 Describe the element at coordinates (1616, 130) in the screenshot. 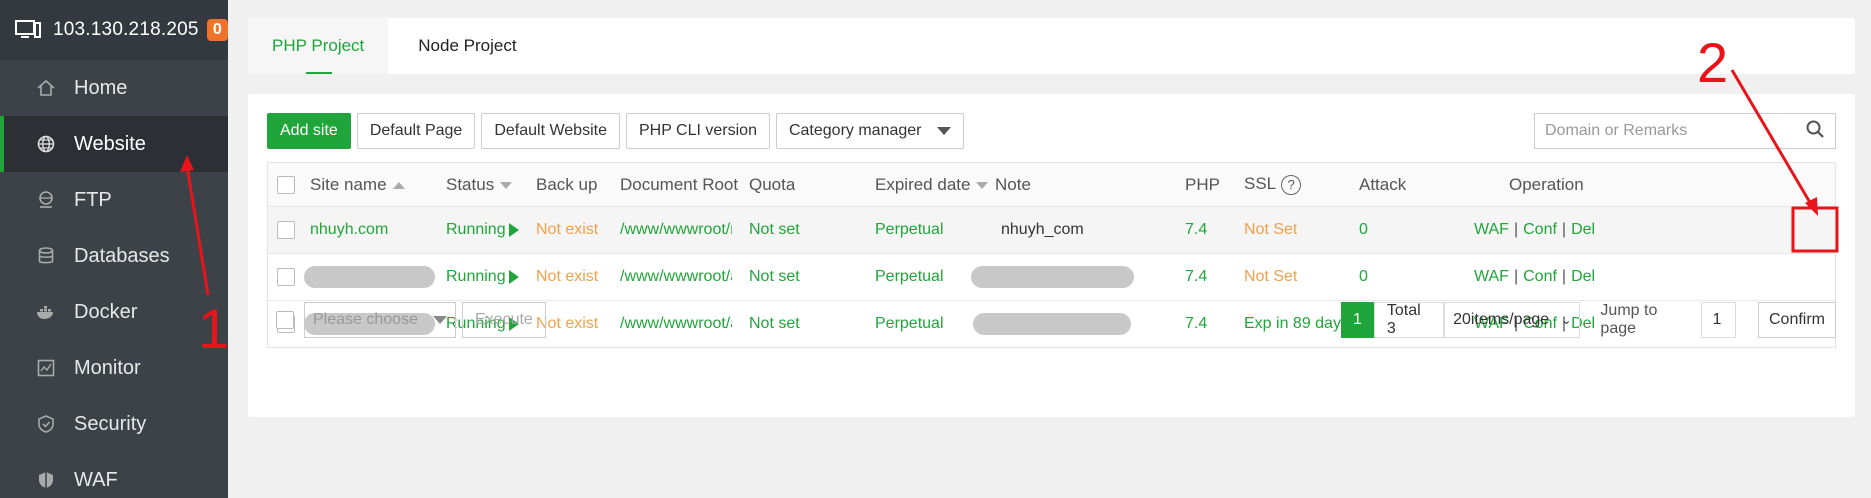

I see `search-placeholder: Domain or Remarks` at that location.